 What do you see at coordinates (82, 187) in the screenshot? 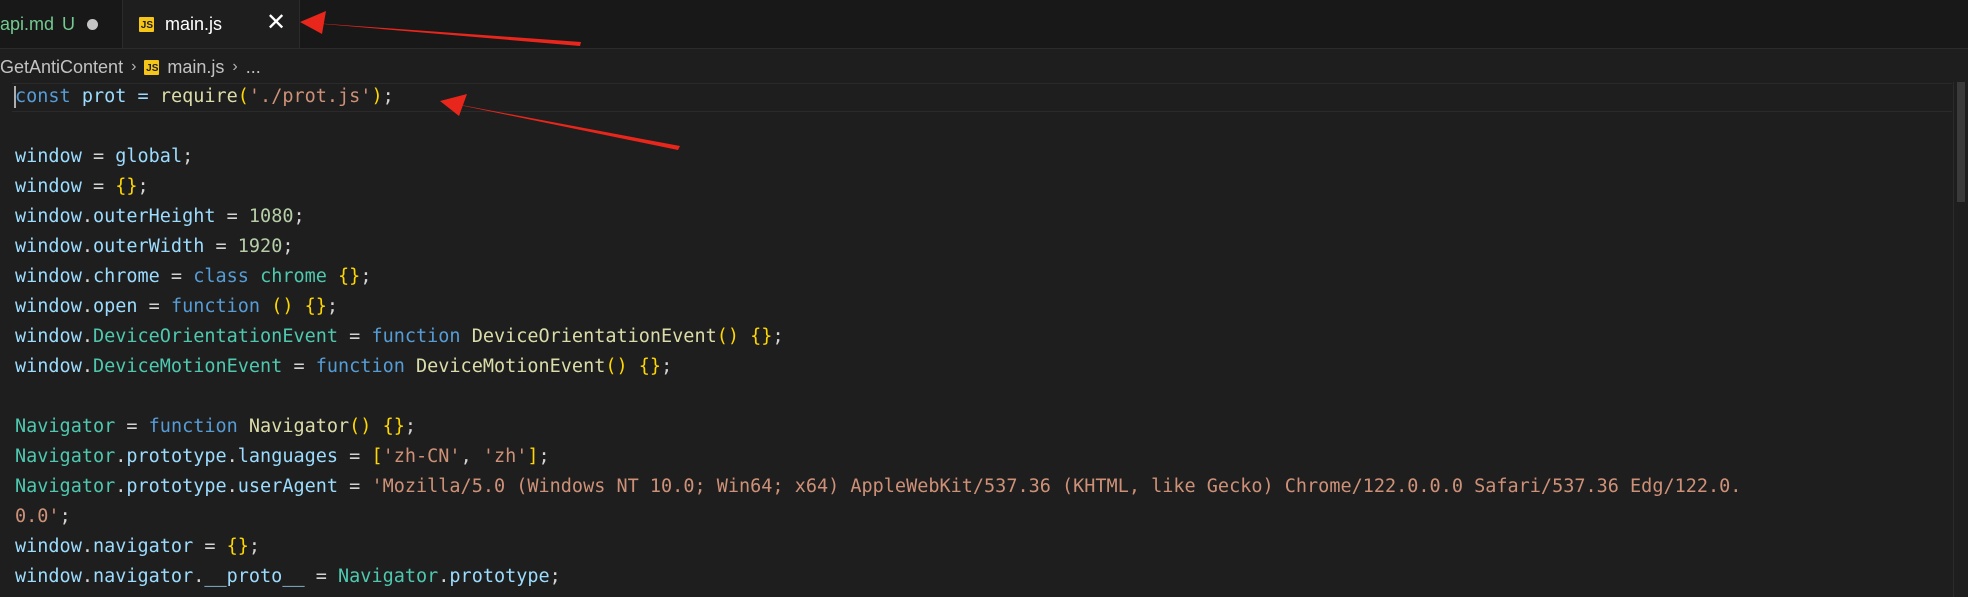
I see `code-line-4: window = {};` at bounding box center [82, 187].